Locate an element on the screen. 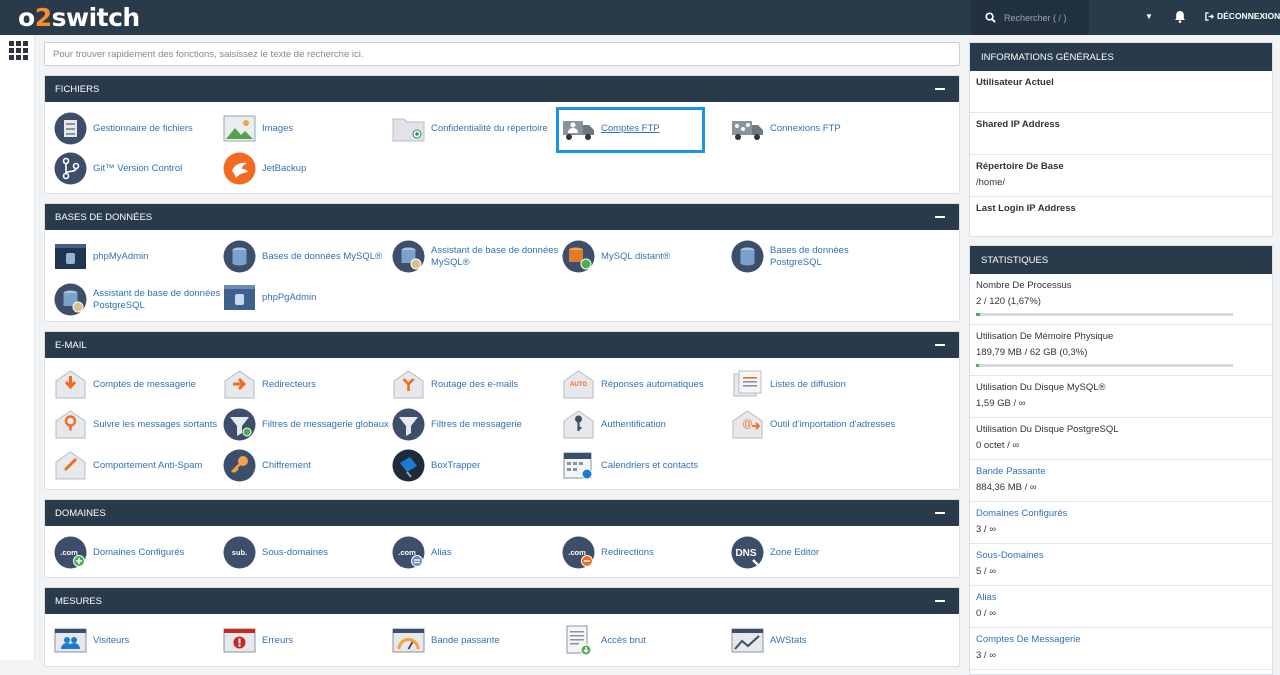 Image resolution: width=1280 pixels, height=675 pixels. error-icon is located at coordinates (239, 640).